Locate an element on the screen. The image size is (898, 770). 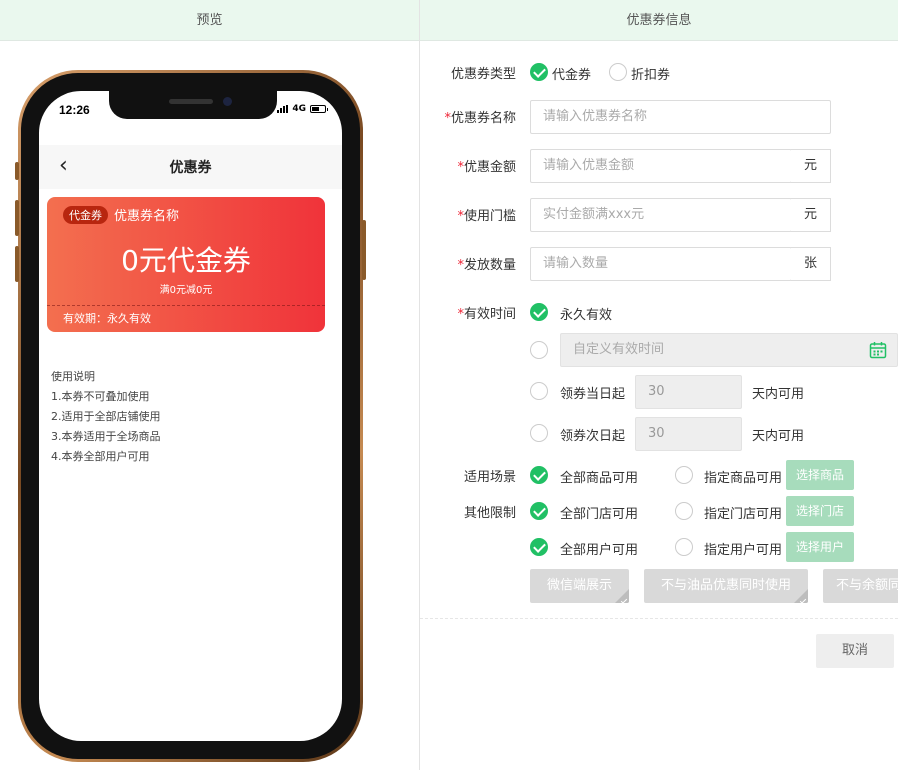
coupon-card: 代金券 优惠券名称 0元代金券 满0元减0元 有效期：永久有效 is located at coordinates (186, 264).